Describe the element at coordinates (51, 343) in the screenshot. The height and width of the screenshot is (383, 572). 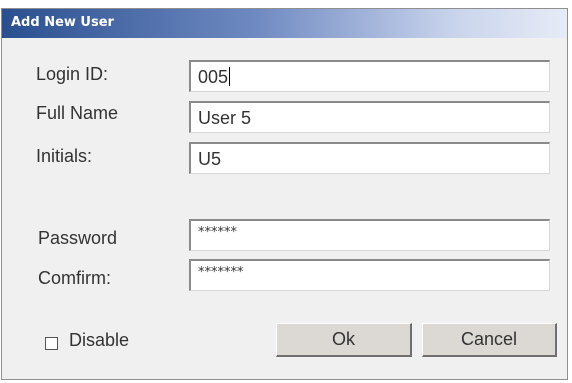
I see `disable-checkbox` at that location.